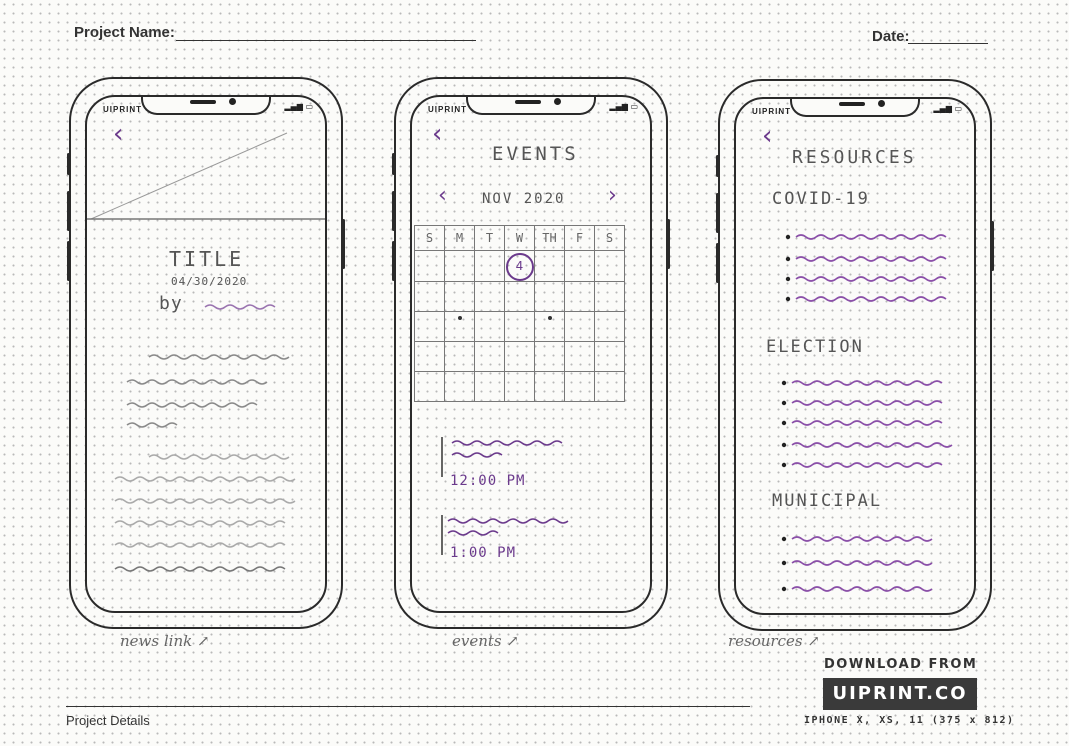 The height and width of the screenshot is (746, 1069). Describe the element at coordinates (489, 238) in the screenshot. I see `weekday: T` at that location.